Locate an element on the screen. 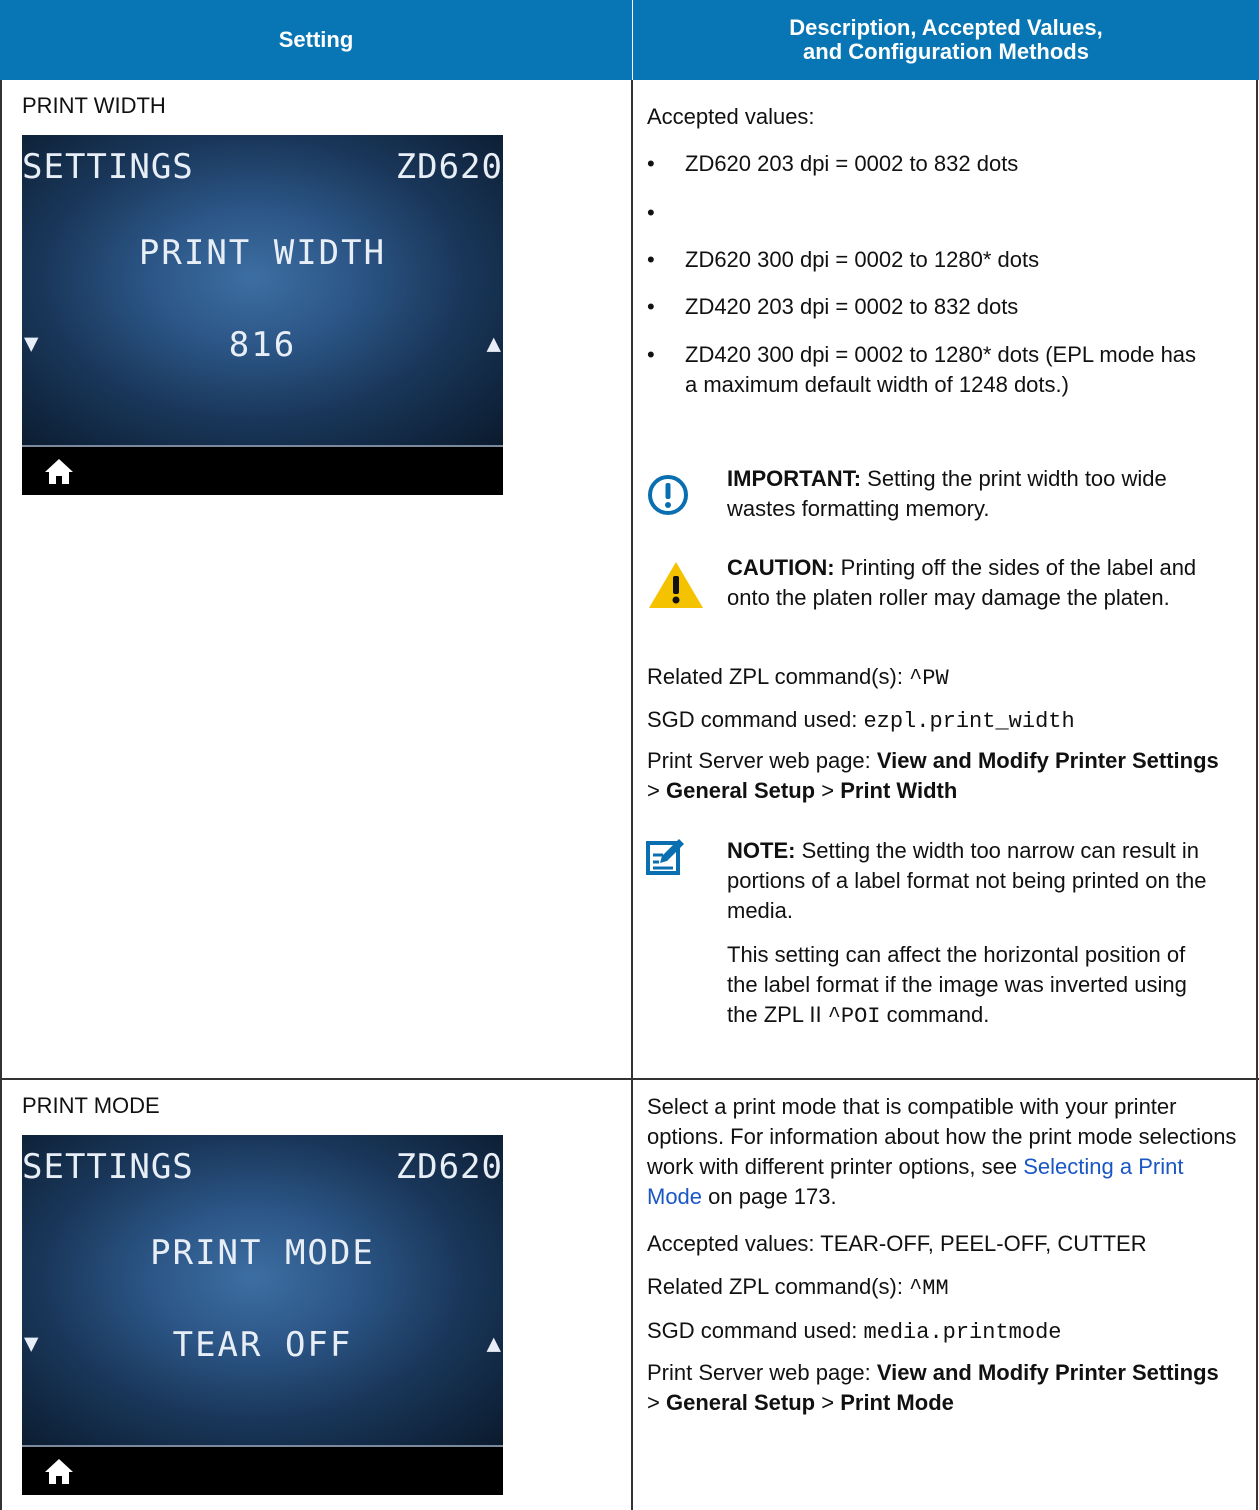  zpl-command: Related ZPL command(s): ^MM is located at coordinates (798, 1287).